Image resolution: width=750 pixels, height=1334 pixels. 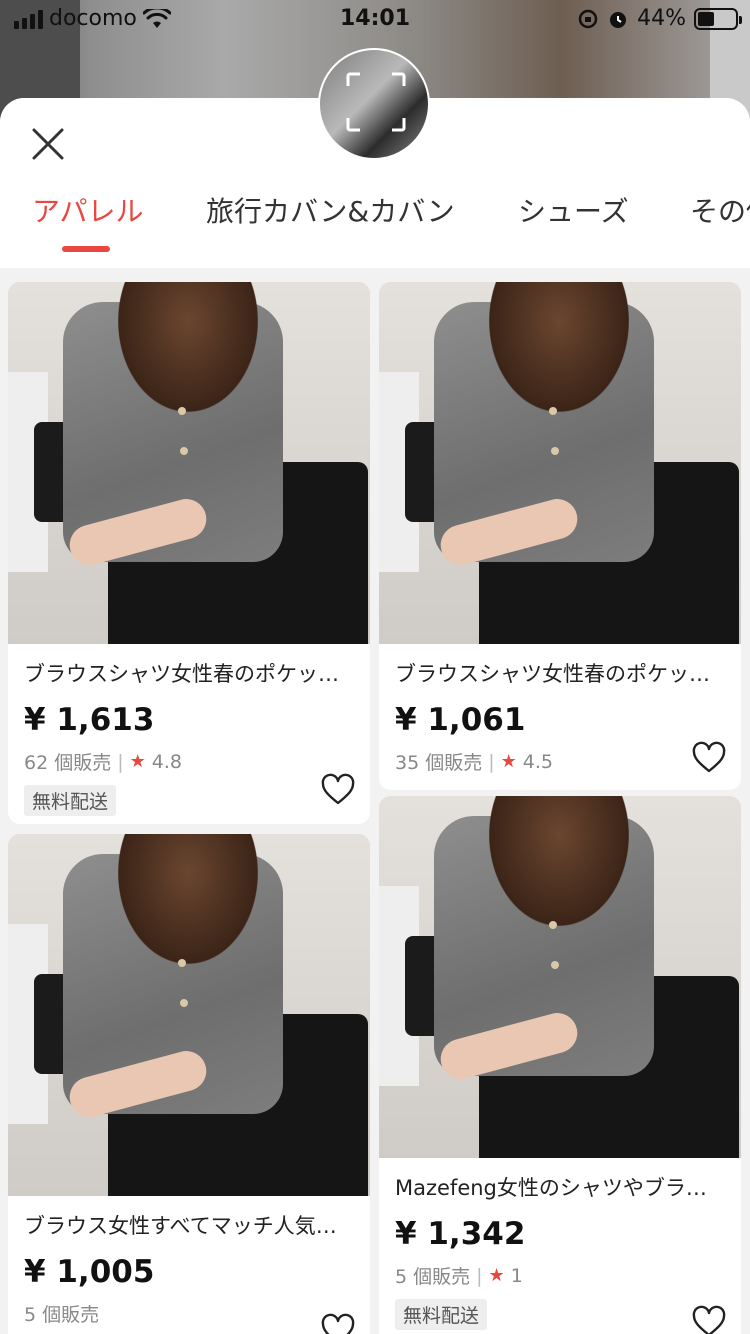 What do you see at coordinates (48, 144) in the screenshot?
I see `close-icon` at bounding box center [48, 144].